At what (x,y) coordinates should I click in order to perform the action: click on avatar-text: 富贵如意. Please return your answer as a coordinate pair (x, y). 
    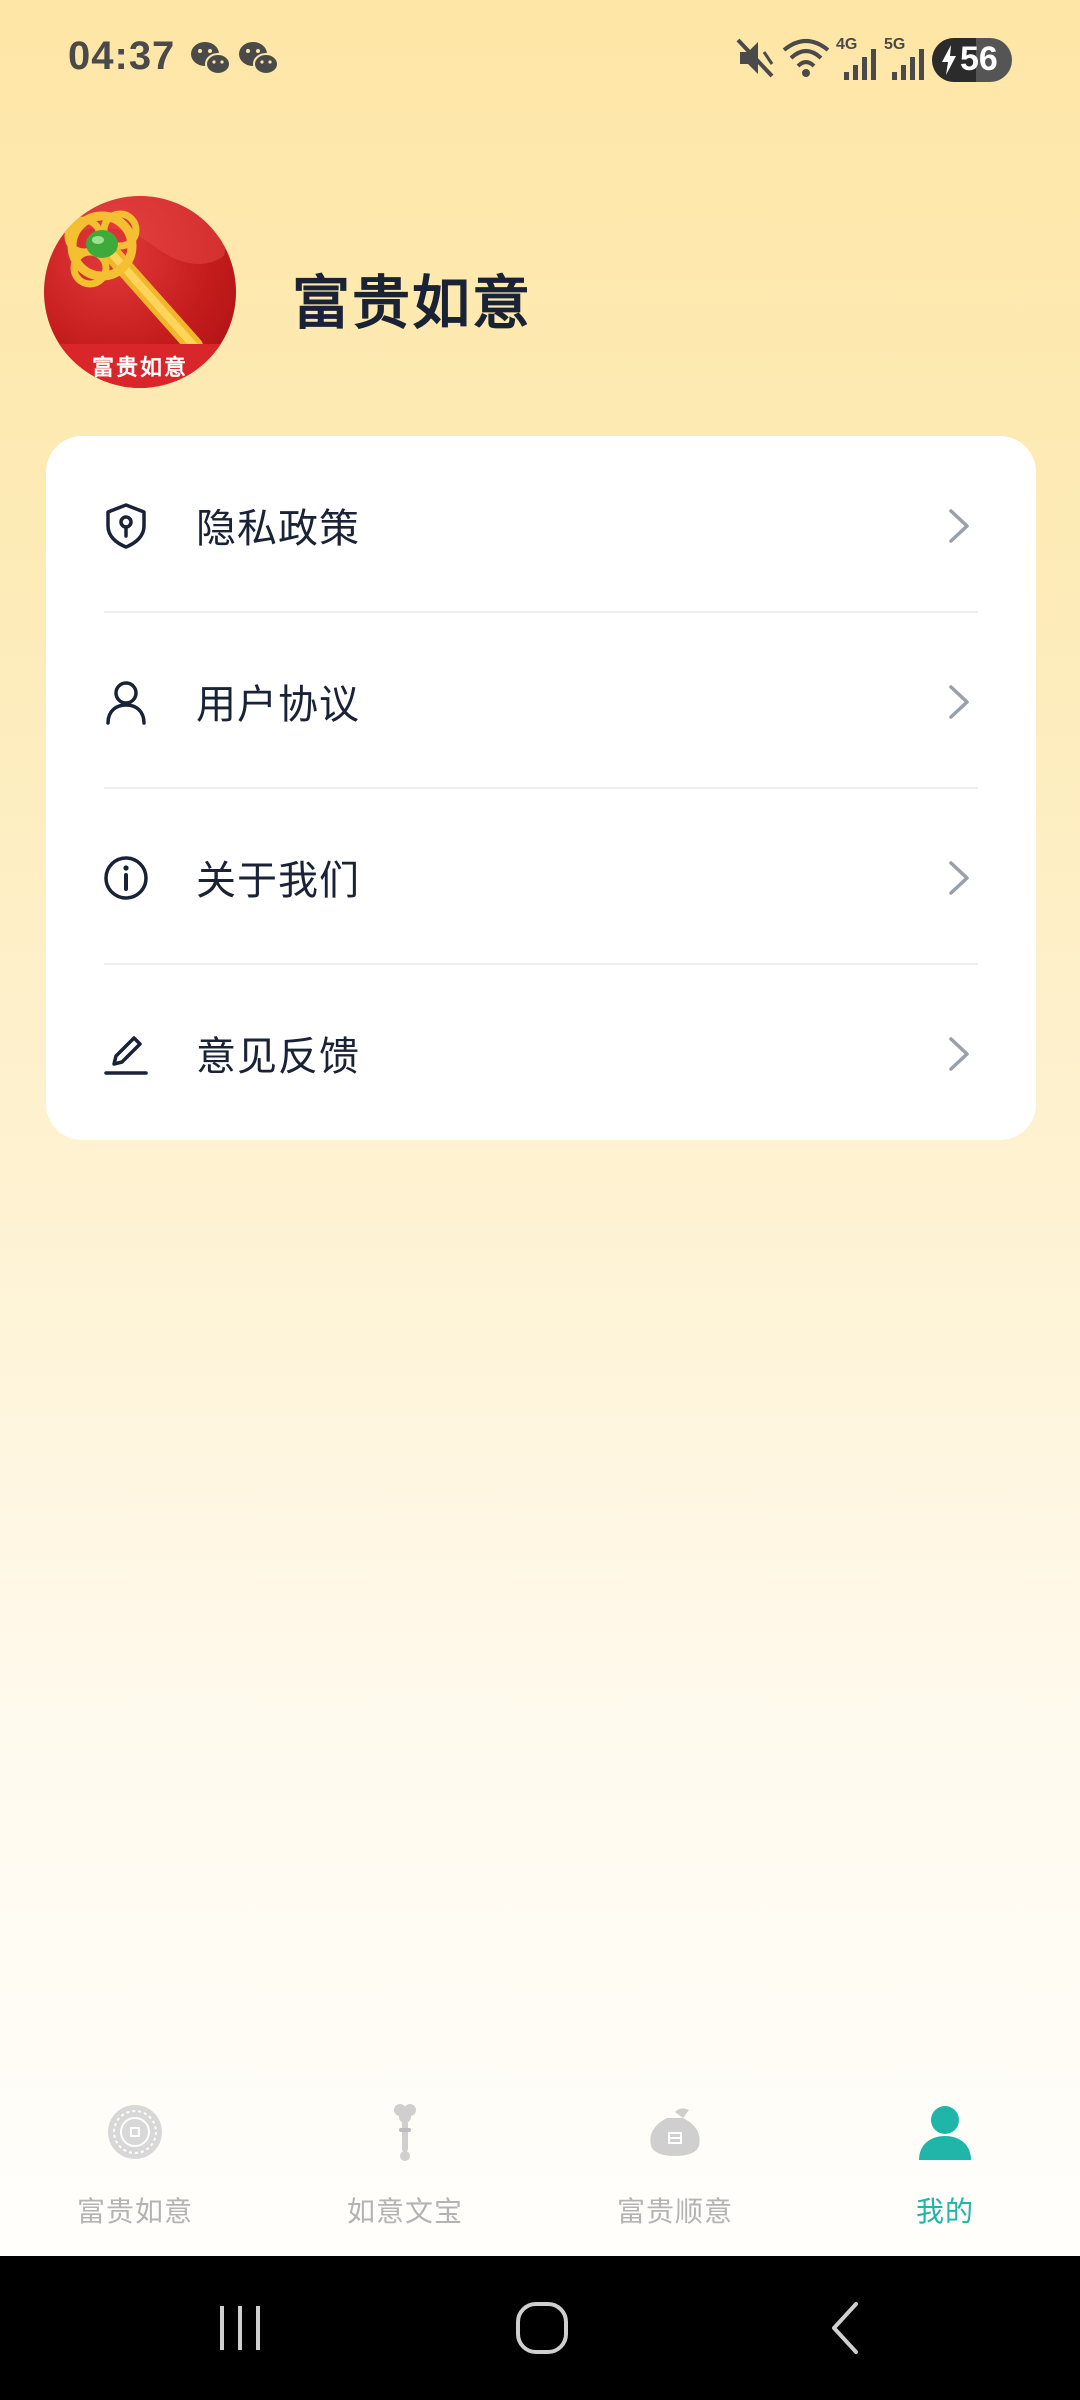
    Looking at the image, I should click on (139, 368).